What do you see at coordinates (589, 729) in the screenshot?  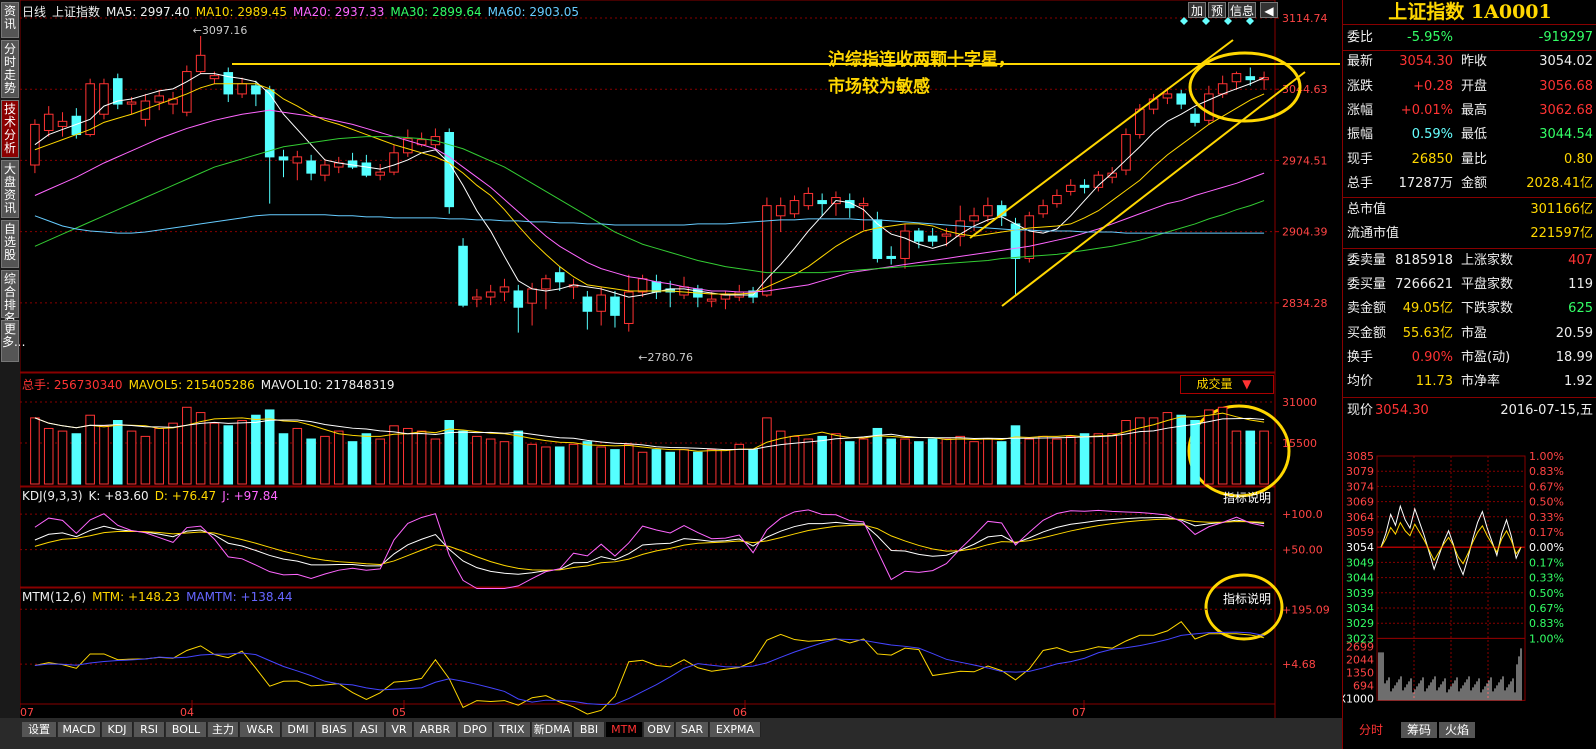 I see `indicator-tab-15: BBI` at bounding box center [589, 729].